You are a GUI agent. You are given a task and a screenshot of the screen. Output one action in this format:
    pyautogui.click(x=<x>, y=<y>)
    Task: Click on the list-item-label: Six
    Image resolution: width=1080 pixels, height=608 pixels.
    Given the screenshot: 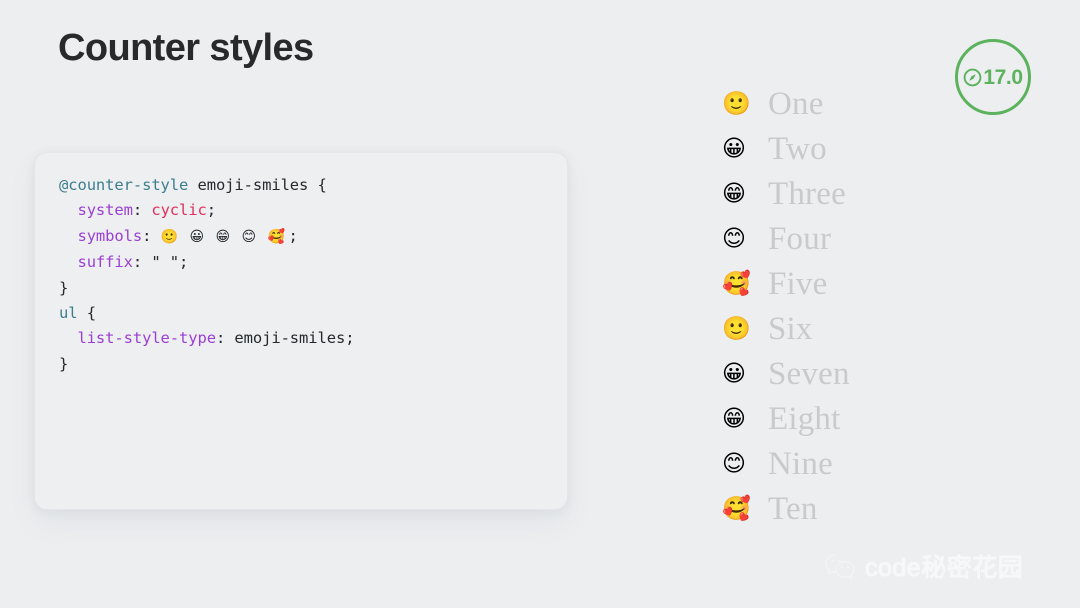 What is the action you would take?
    pyautogui.click(x=790, y=329)
    